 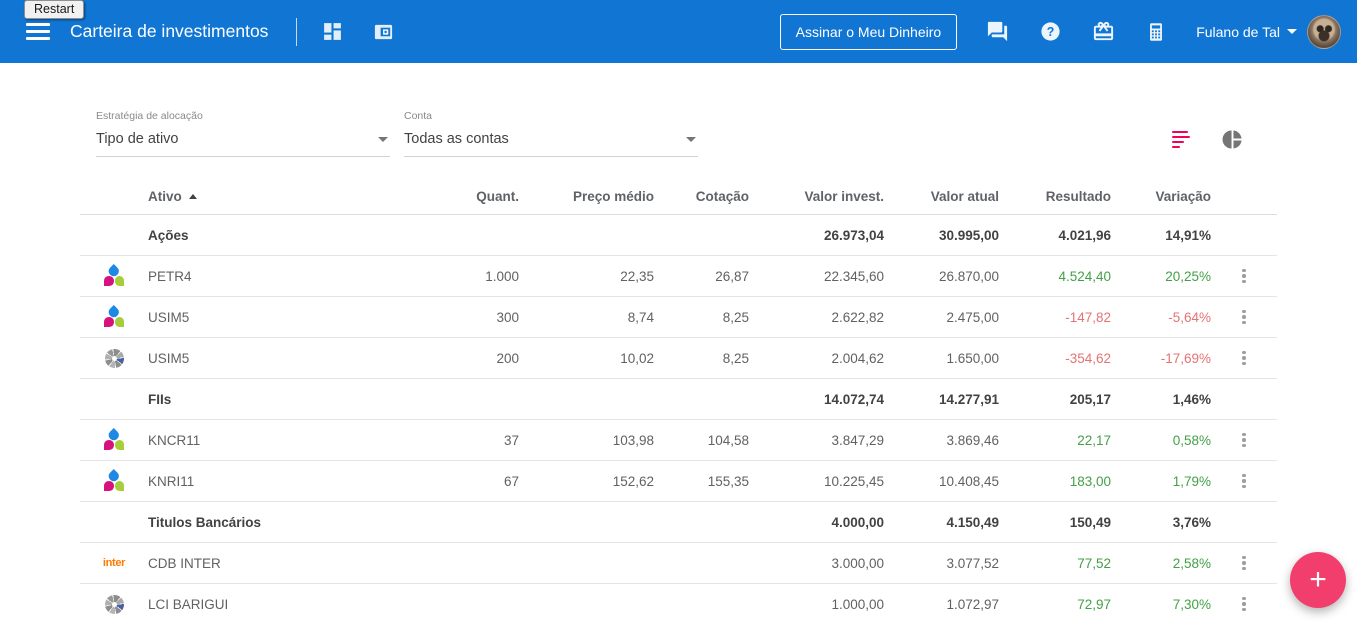 What do you see at coordinates (1208, 142) in the screenshot?
I see `view-toggle` at bounding box center [1208, 142].